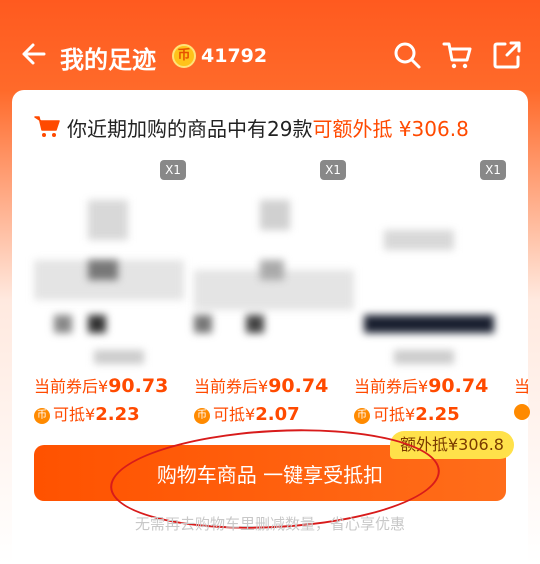 The width and height of the screenshot is (540, 564). Describe the element at coordinates (138, 386) in the screenshot. I see `price-value: 90.73` at that location.